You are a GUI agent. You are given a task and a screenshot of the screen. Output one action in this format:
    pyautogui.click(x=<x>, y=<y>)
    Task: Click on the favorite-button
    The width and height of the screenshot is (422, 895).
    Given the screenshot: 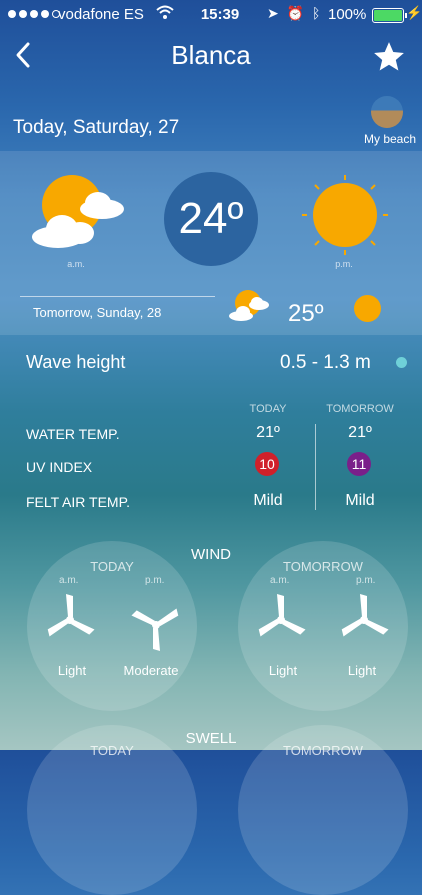 What is the action you would take?
    pyautogui.click(x=389, y=57)
    